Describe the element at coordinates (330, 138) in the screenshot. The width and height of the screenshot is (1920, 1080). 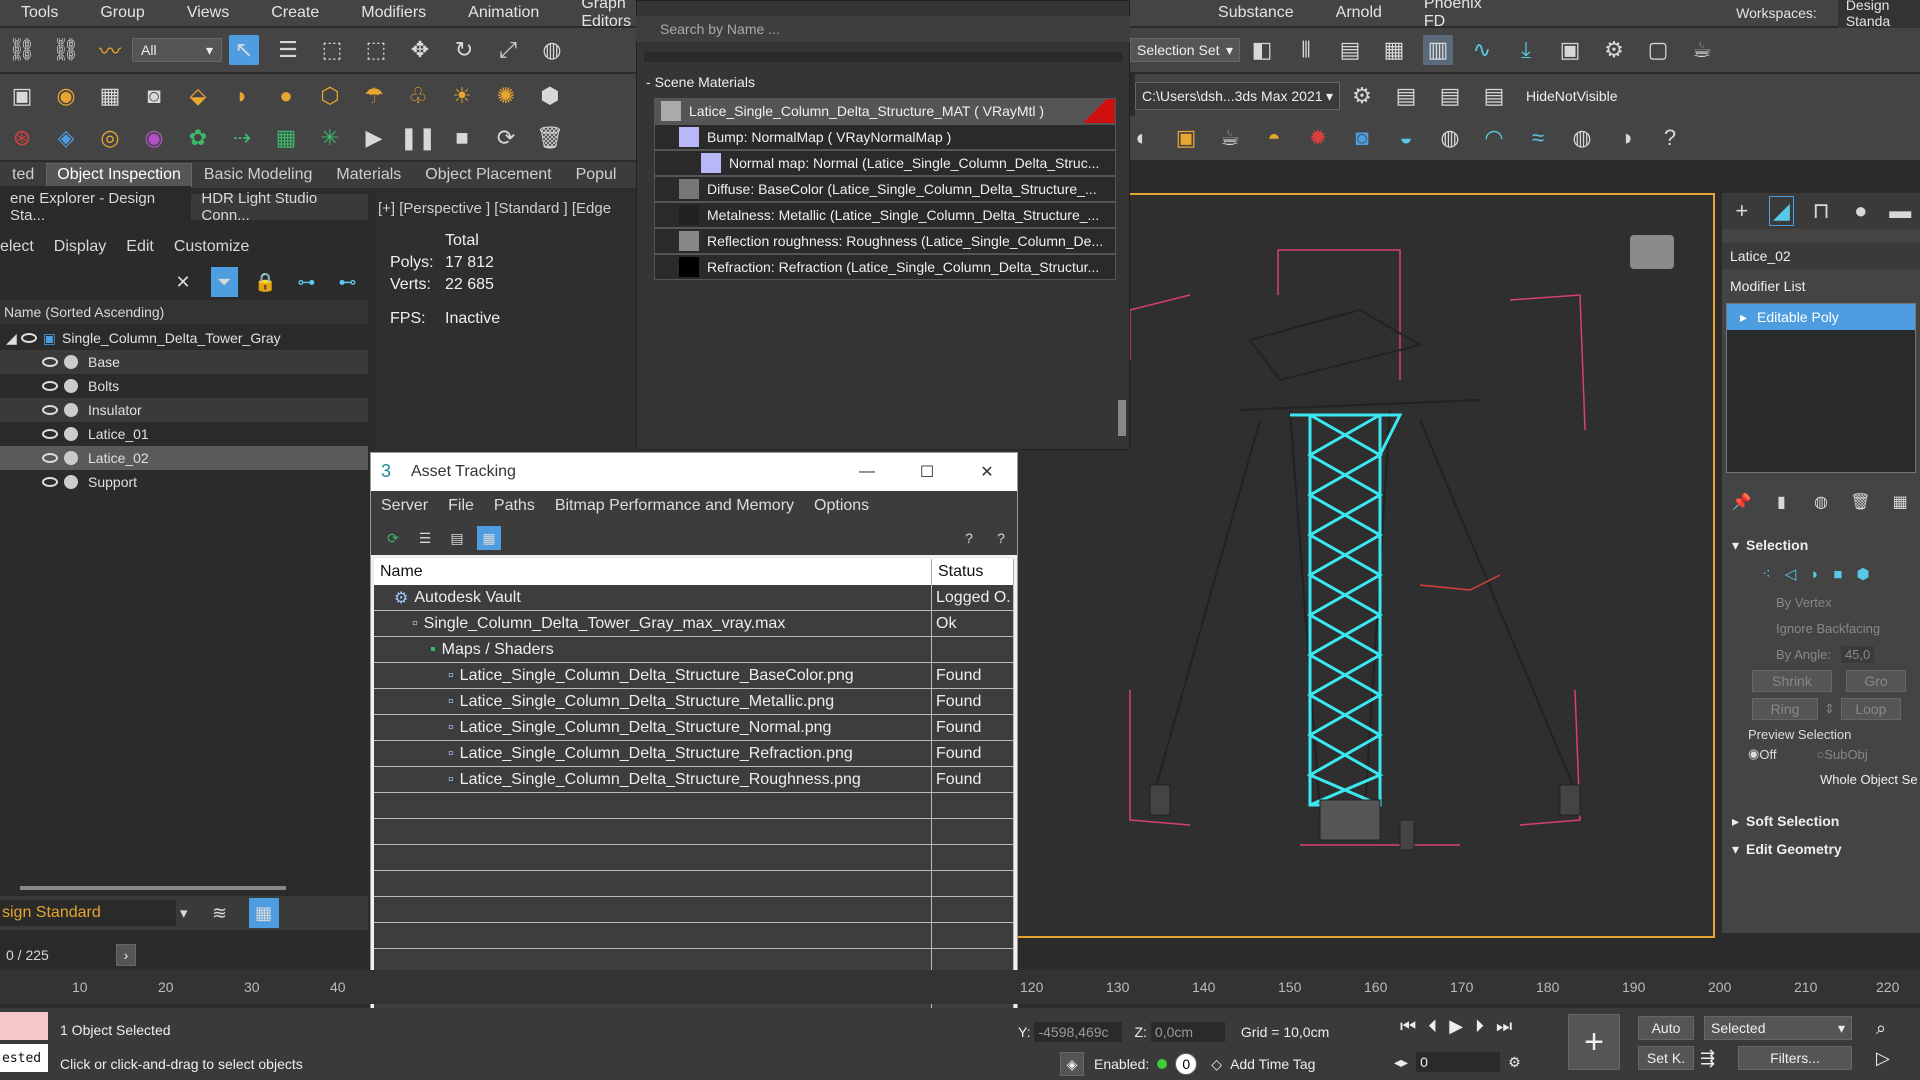
I see `anim-icon-8: ✳` at that location.